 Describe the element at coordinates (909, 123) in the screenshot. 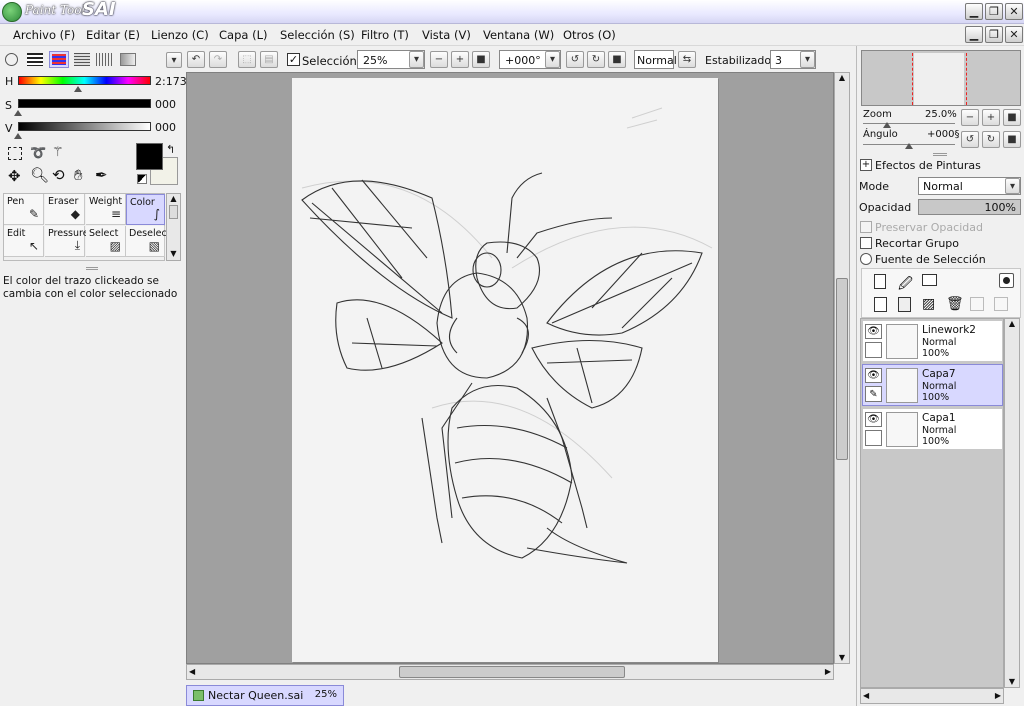

I see `nav-zoom-slider` at that location.